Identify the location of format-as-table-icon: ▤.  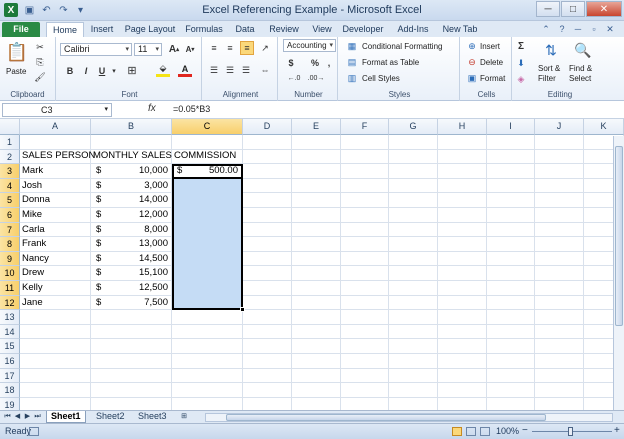
(352, 62).